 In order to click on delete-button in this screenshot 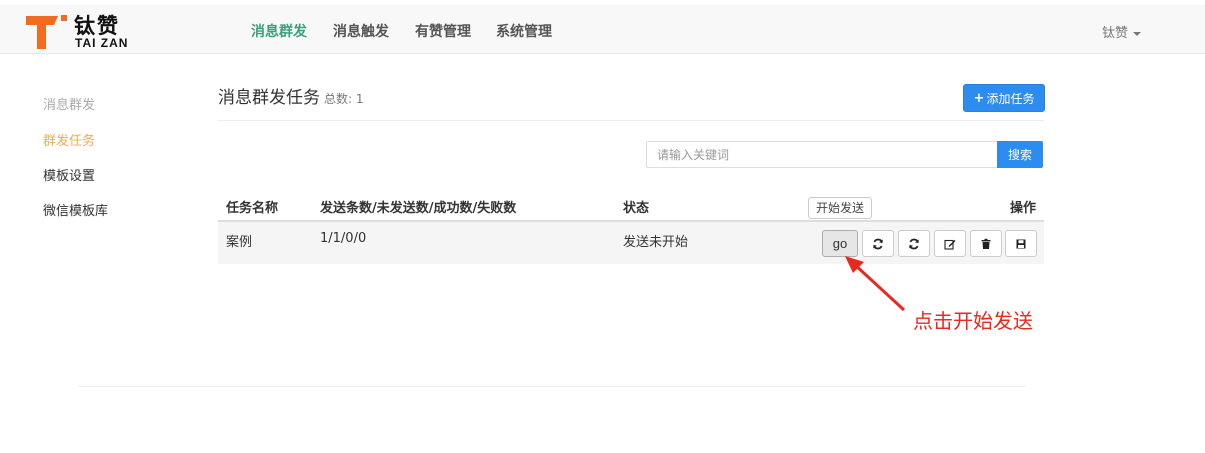, I will do `click(986, 243)`.